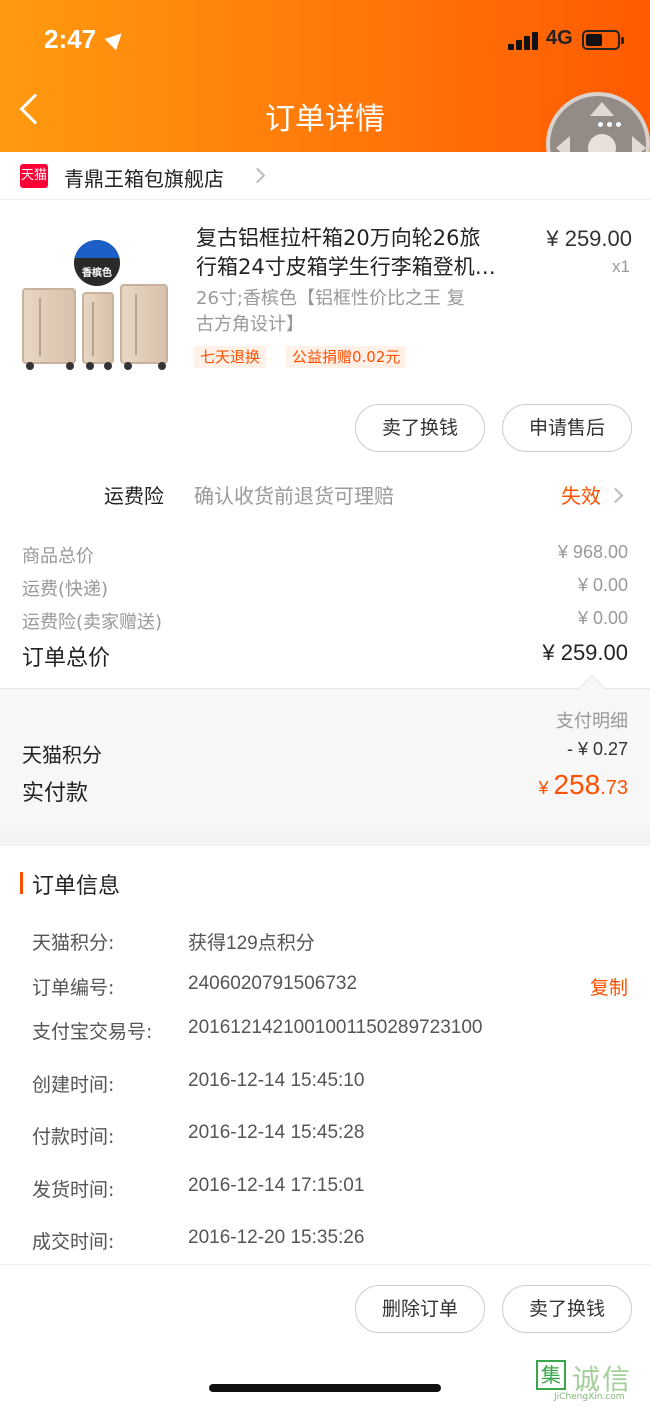 The image size is (650, 1407). I want to click on copy-button: 复制, so click(609, 986).